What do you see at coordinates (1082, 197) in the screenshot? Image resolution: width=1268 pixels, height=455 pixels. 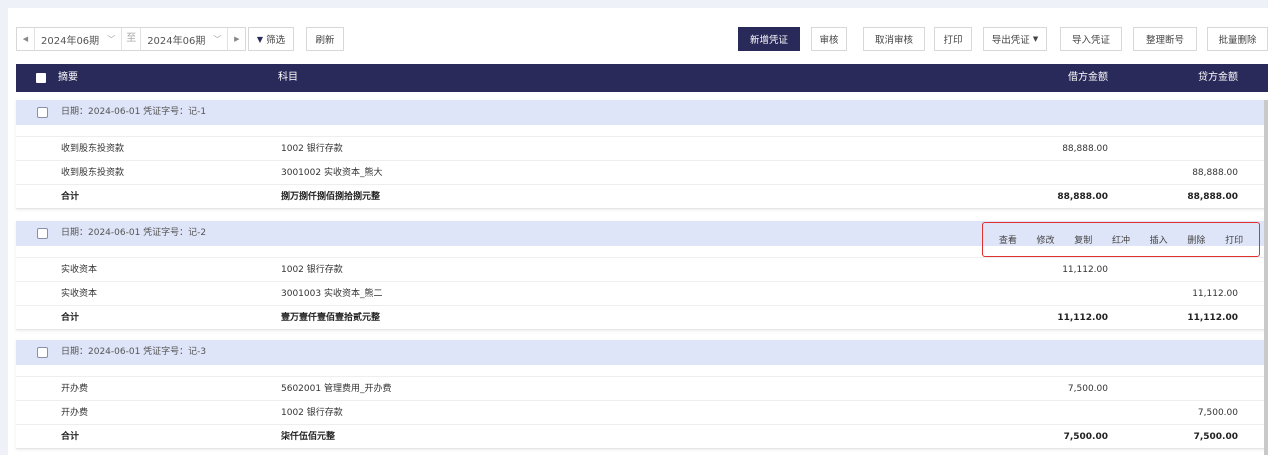 I see `total-debit: 88,888.00` at bounding box center [1082, 197].